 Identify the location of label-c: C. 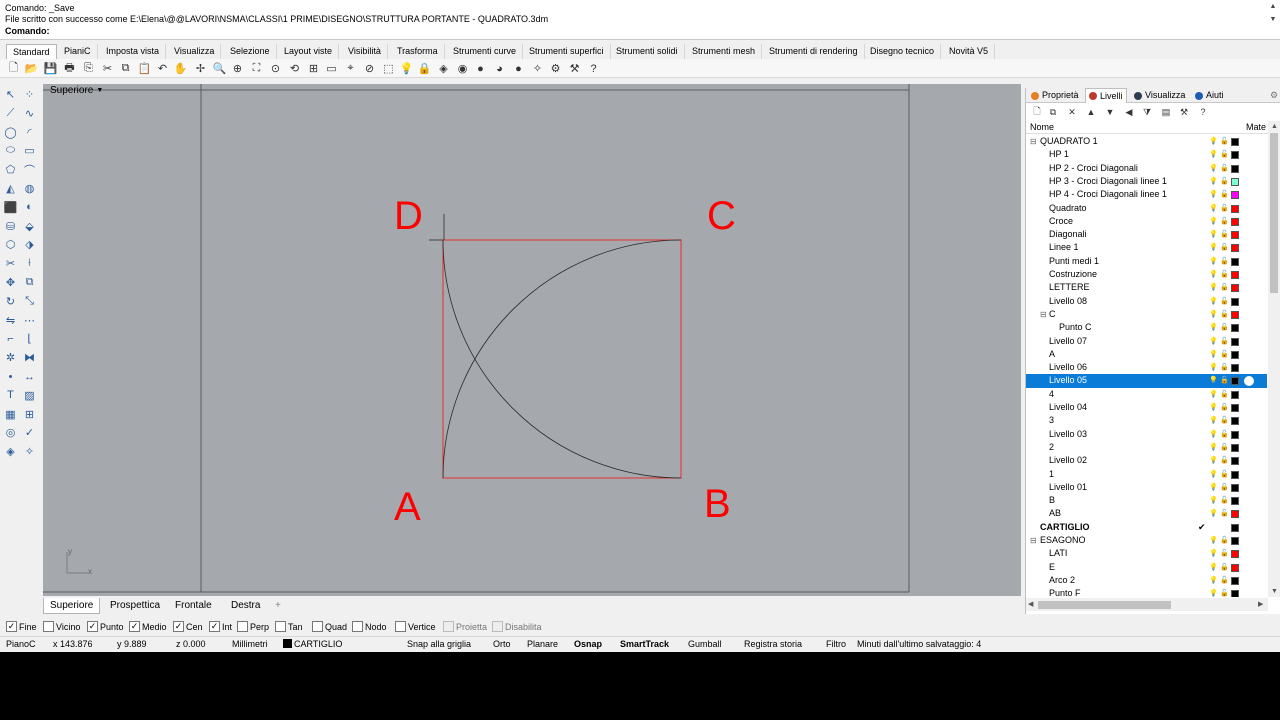
(721, 216).